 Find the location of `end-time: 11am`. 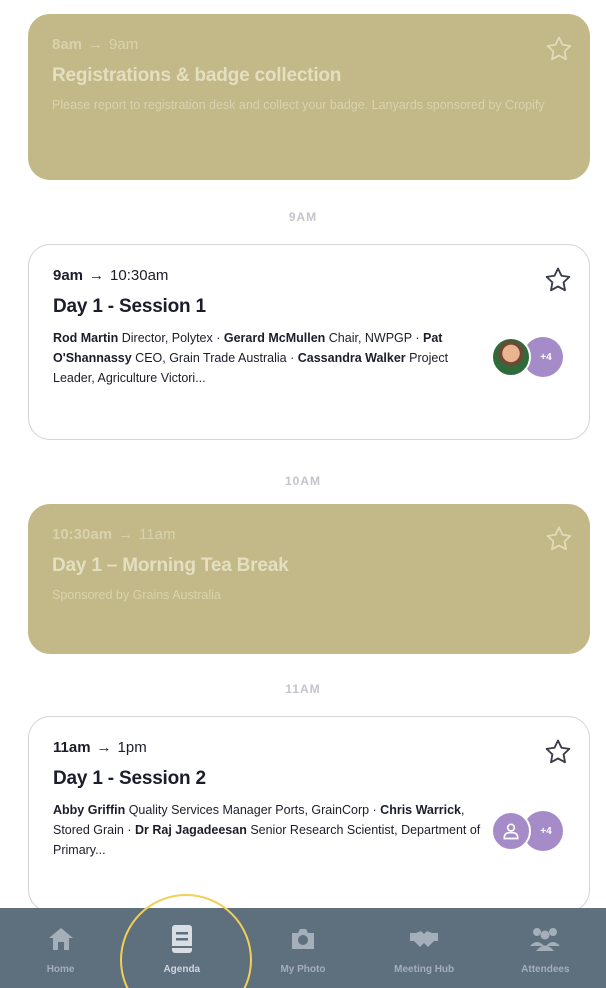

end-time: 11am is located at coordinates (157, 534).